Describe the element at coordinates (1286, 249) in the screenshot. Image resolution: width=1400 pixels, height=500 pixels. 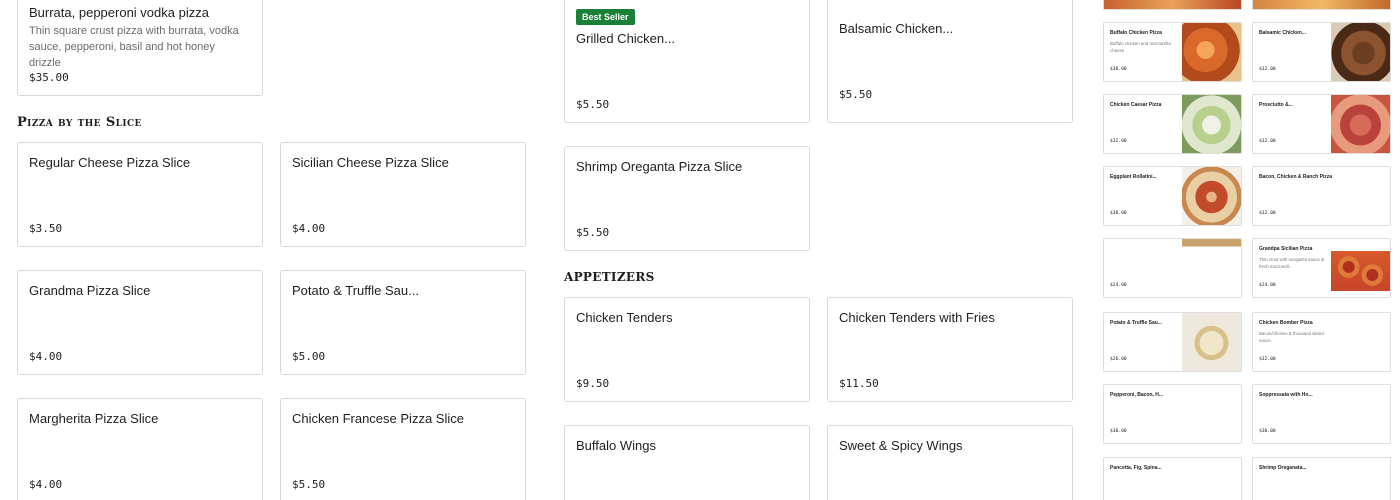
I see `mini-menu-item-name: Grandpa Sicilian Pizza` at that location.